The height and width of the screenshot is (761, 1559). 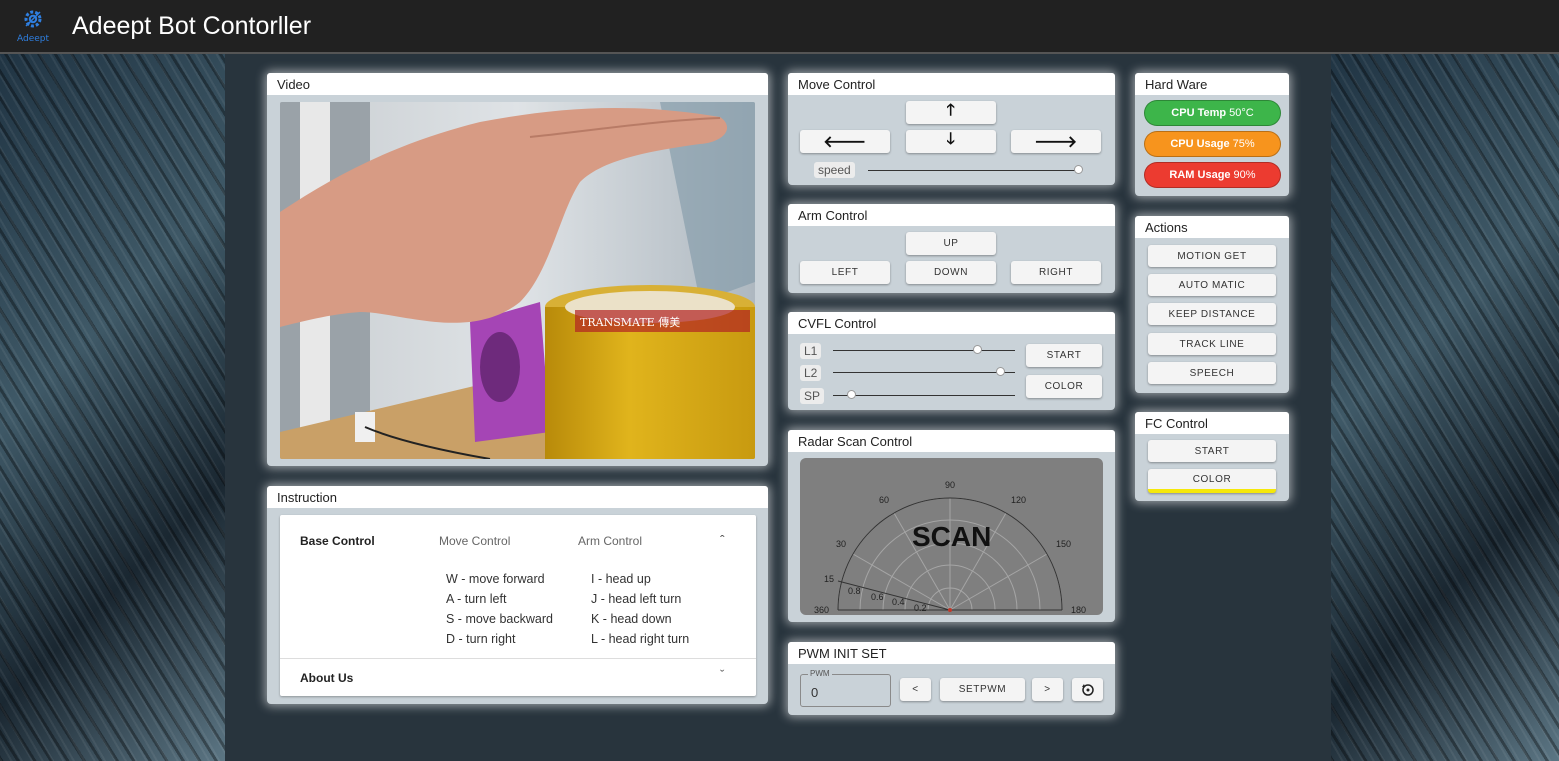 I want to click on pwm-set-button: SETPWM, so click(x=982, y=689).